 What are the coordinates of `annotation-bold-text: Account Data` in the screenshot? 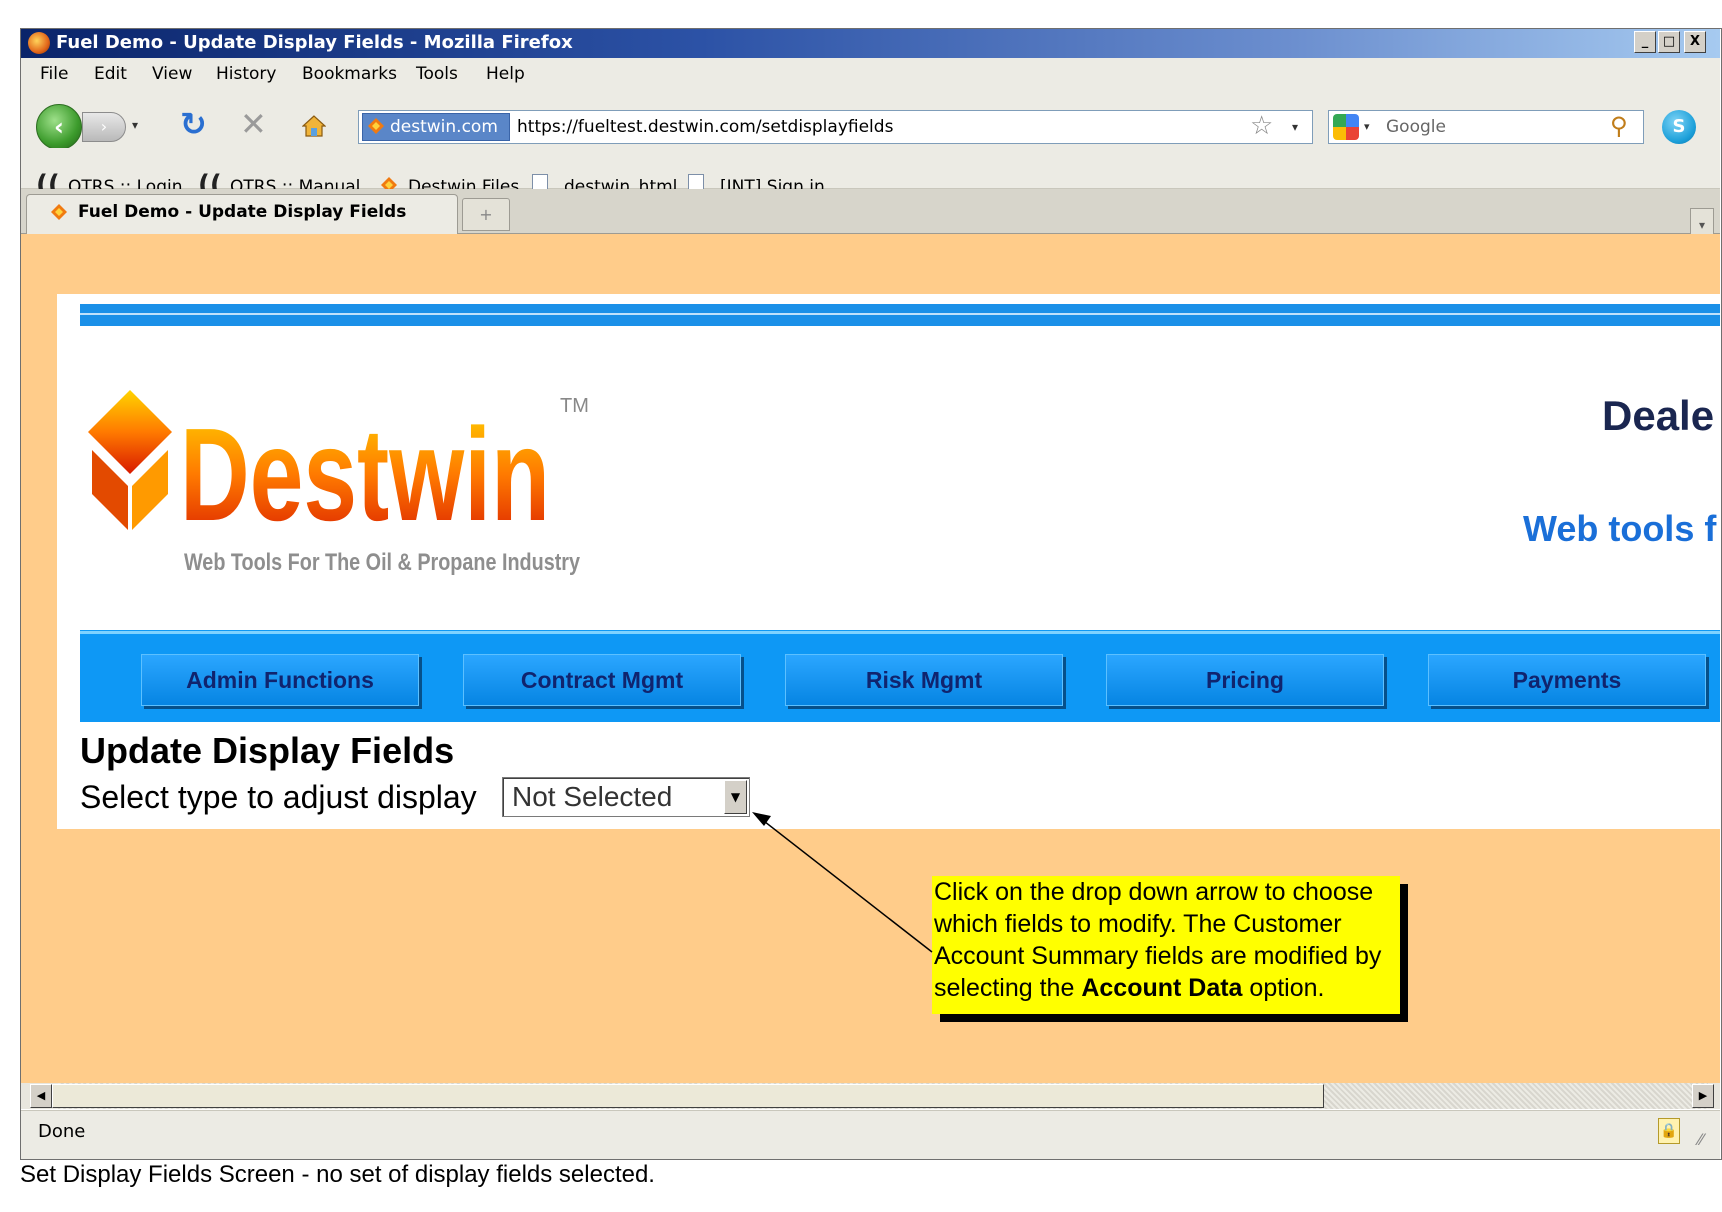 It's located at (1162, 988).